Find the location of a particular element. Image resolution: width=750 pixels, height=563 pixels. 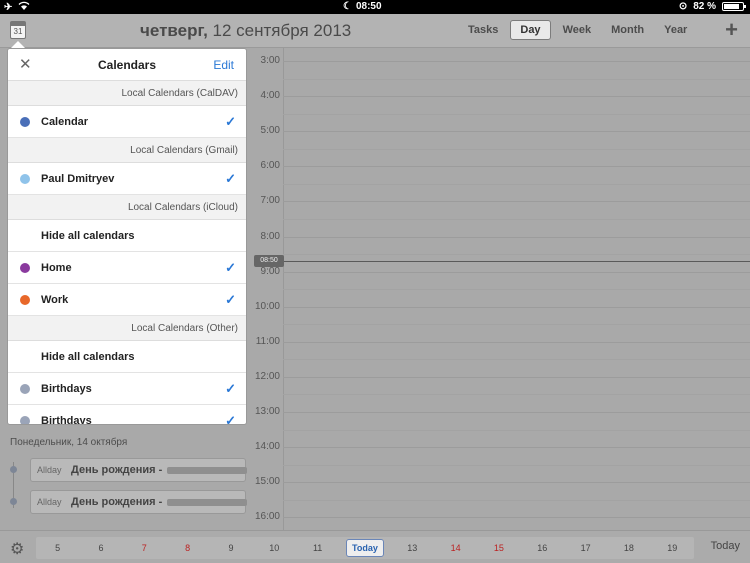

bottom-toolbar: ⚙ 5 6 7 8 9 10 11 Today 13 14 15 16 17 18 19 Today is located at coordinates (375, 546).